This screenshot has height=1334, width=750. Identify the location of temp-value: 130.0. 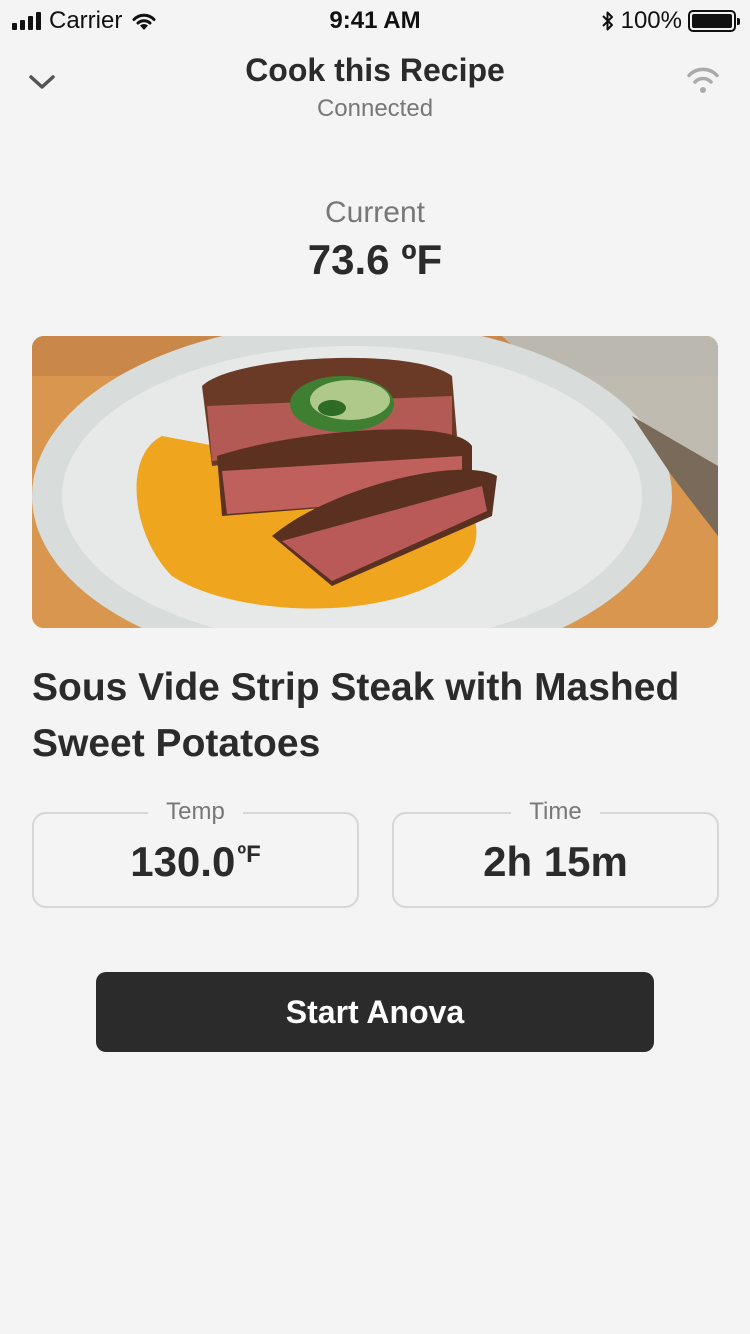
(183, 861).